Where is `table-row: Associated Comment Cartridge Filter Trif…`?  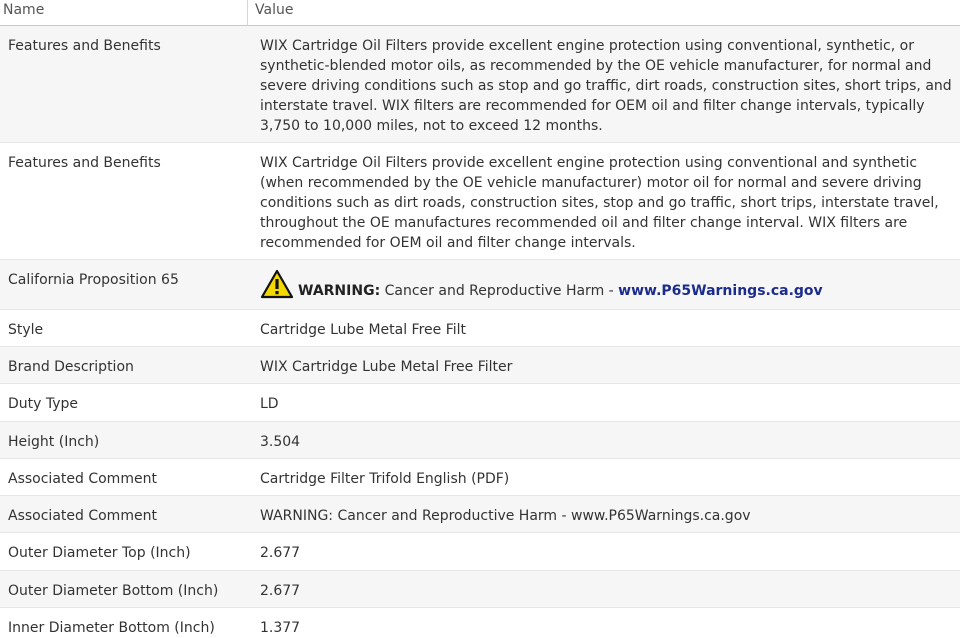
table-row: Associated Comment Cartridge Filter Trif… is located at coordinates (480, 477).